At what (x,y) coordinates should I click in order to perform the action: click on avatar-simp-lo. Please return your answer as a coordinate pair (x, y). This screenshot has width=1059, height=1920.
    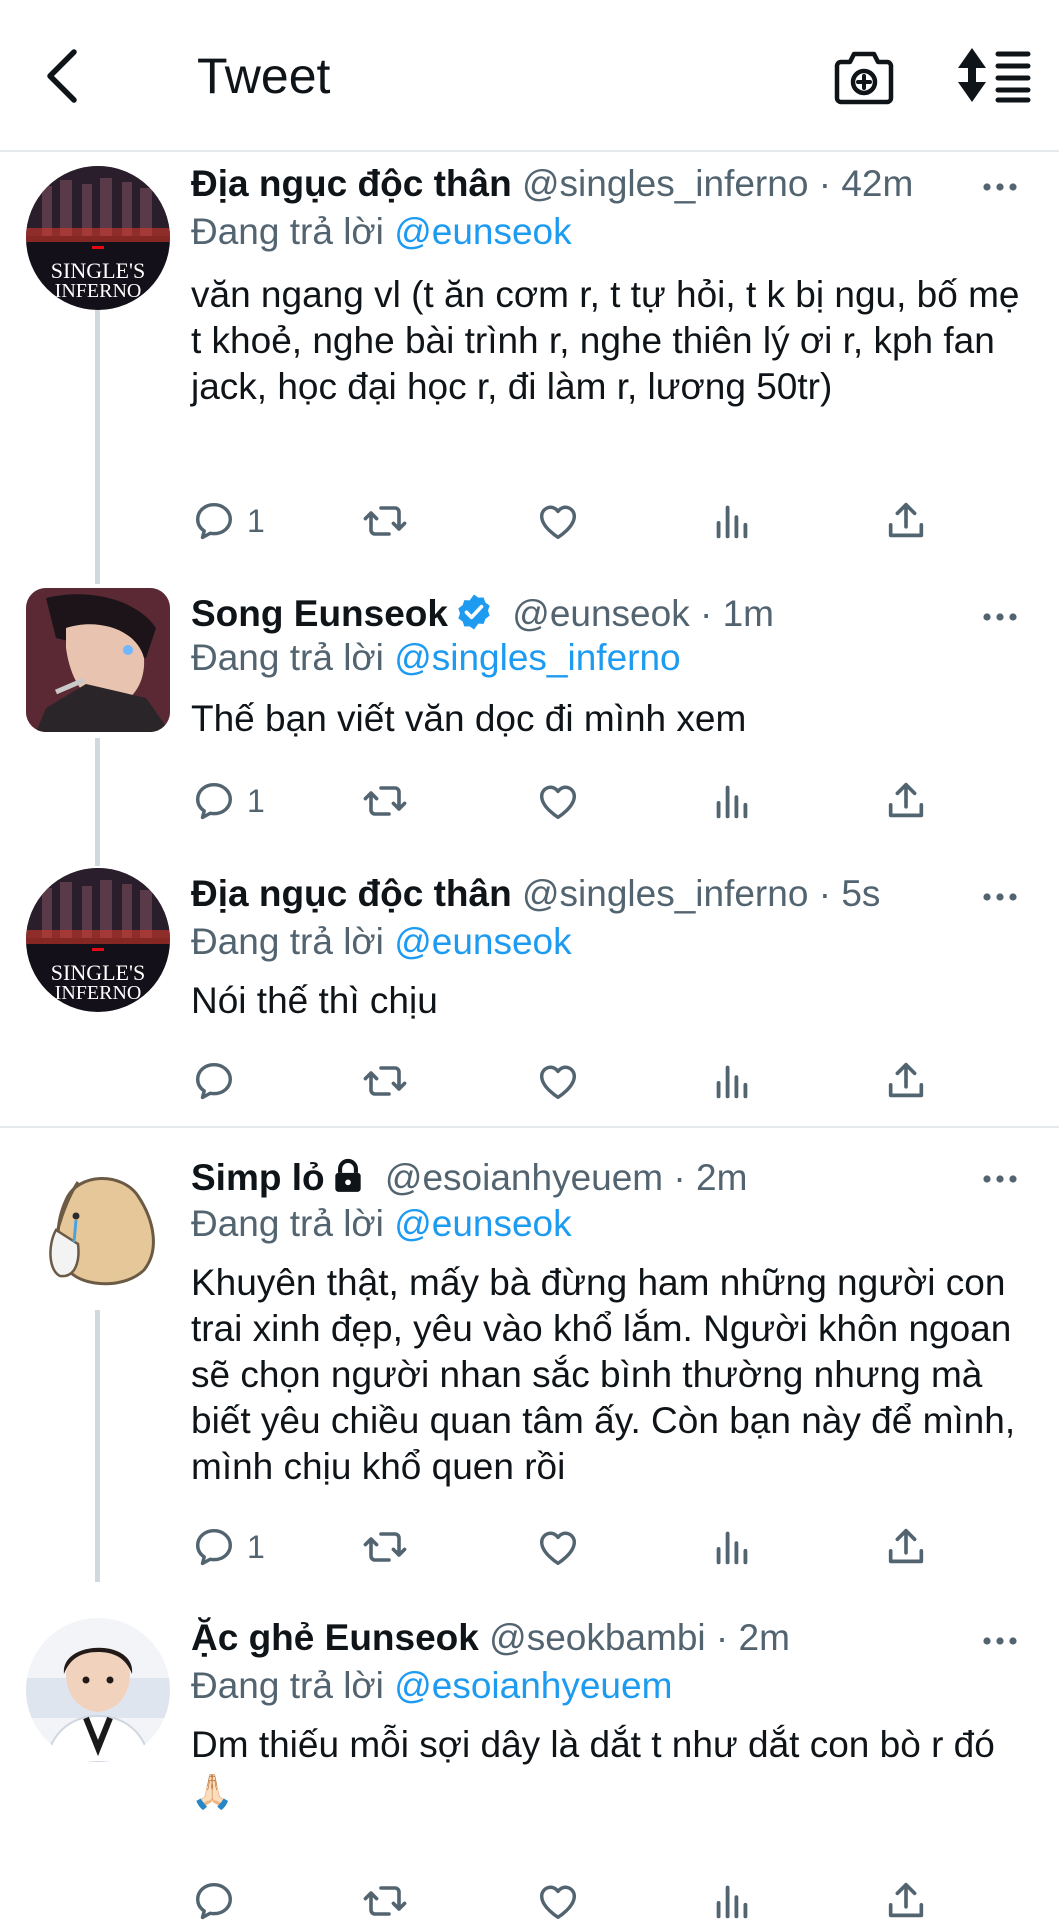
    Looking at the image, I should click on (98, 1232).